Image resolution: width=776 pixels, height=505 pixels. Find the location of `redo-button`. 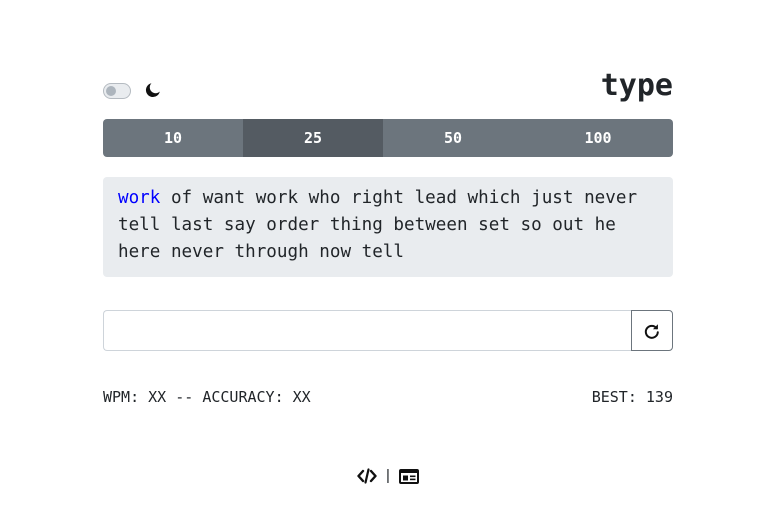

redo-button is located at coordinates (652, 330).